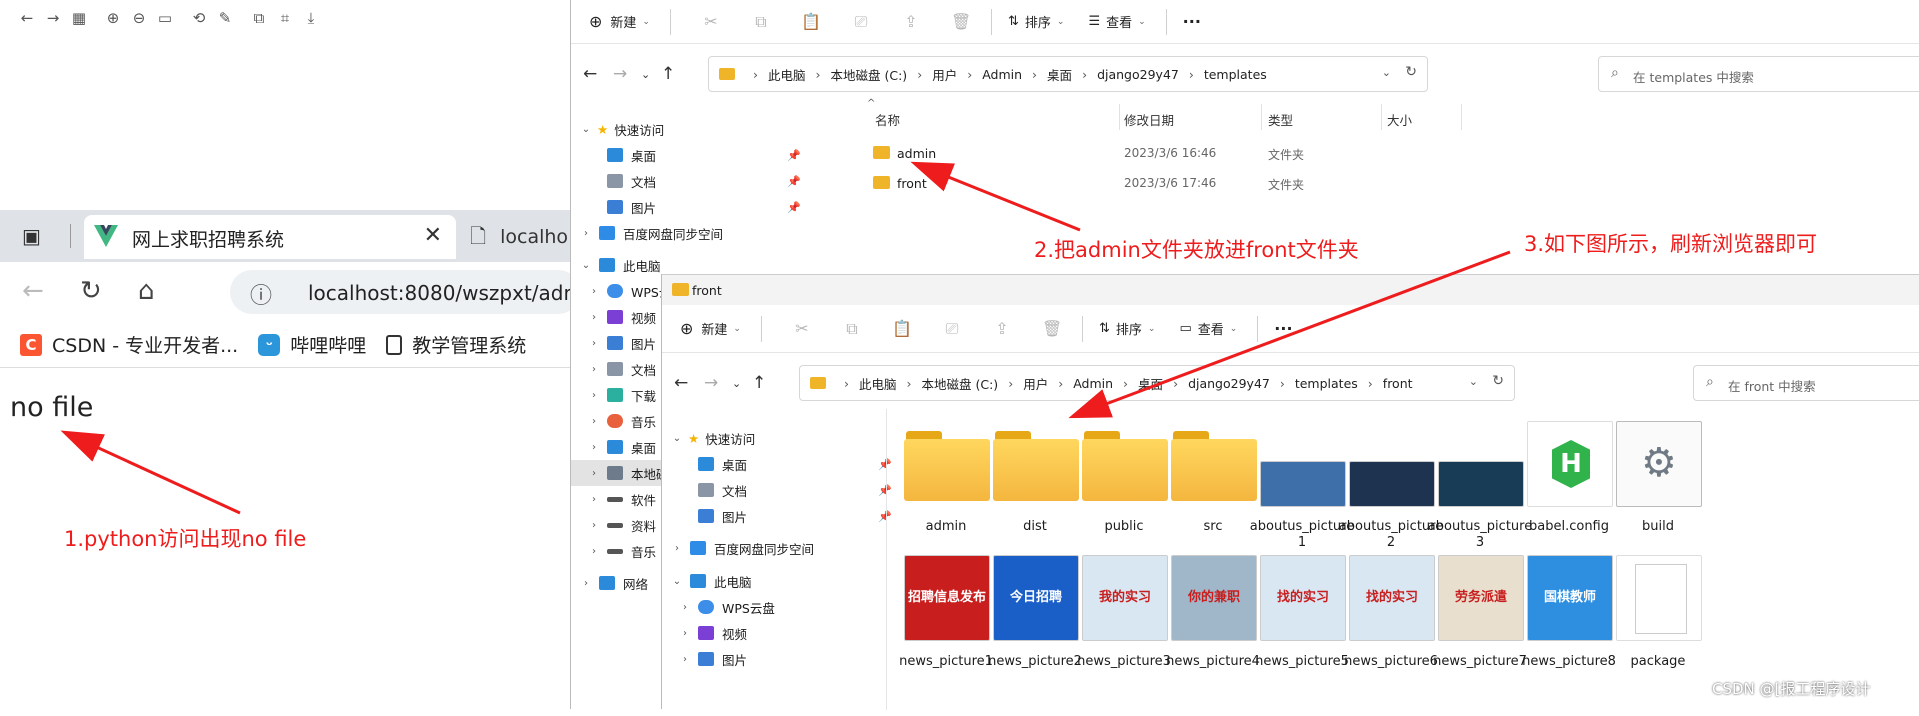 Image resolution: width=1919 pixels, height=716 pixels. I want to click on arrow-step3, so click(1289, 334).